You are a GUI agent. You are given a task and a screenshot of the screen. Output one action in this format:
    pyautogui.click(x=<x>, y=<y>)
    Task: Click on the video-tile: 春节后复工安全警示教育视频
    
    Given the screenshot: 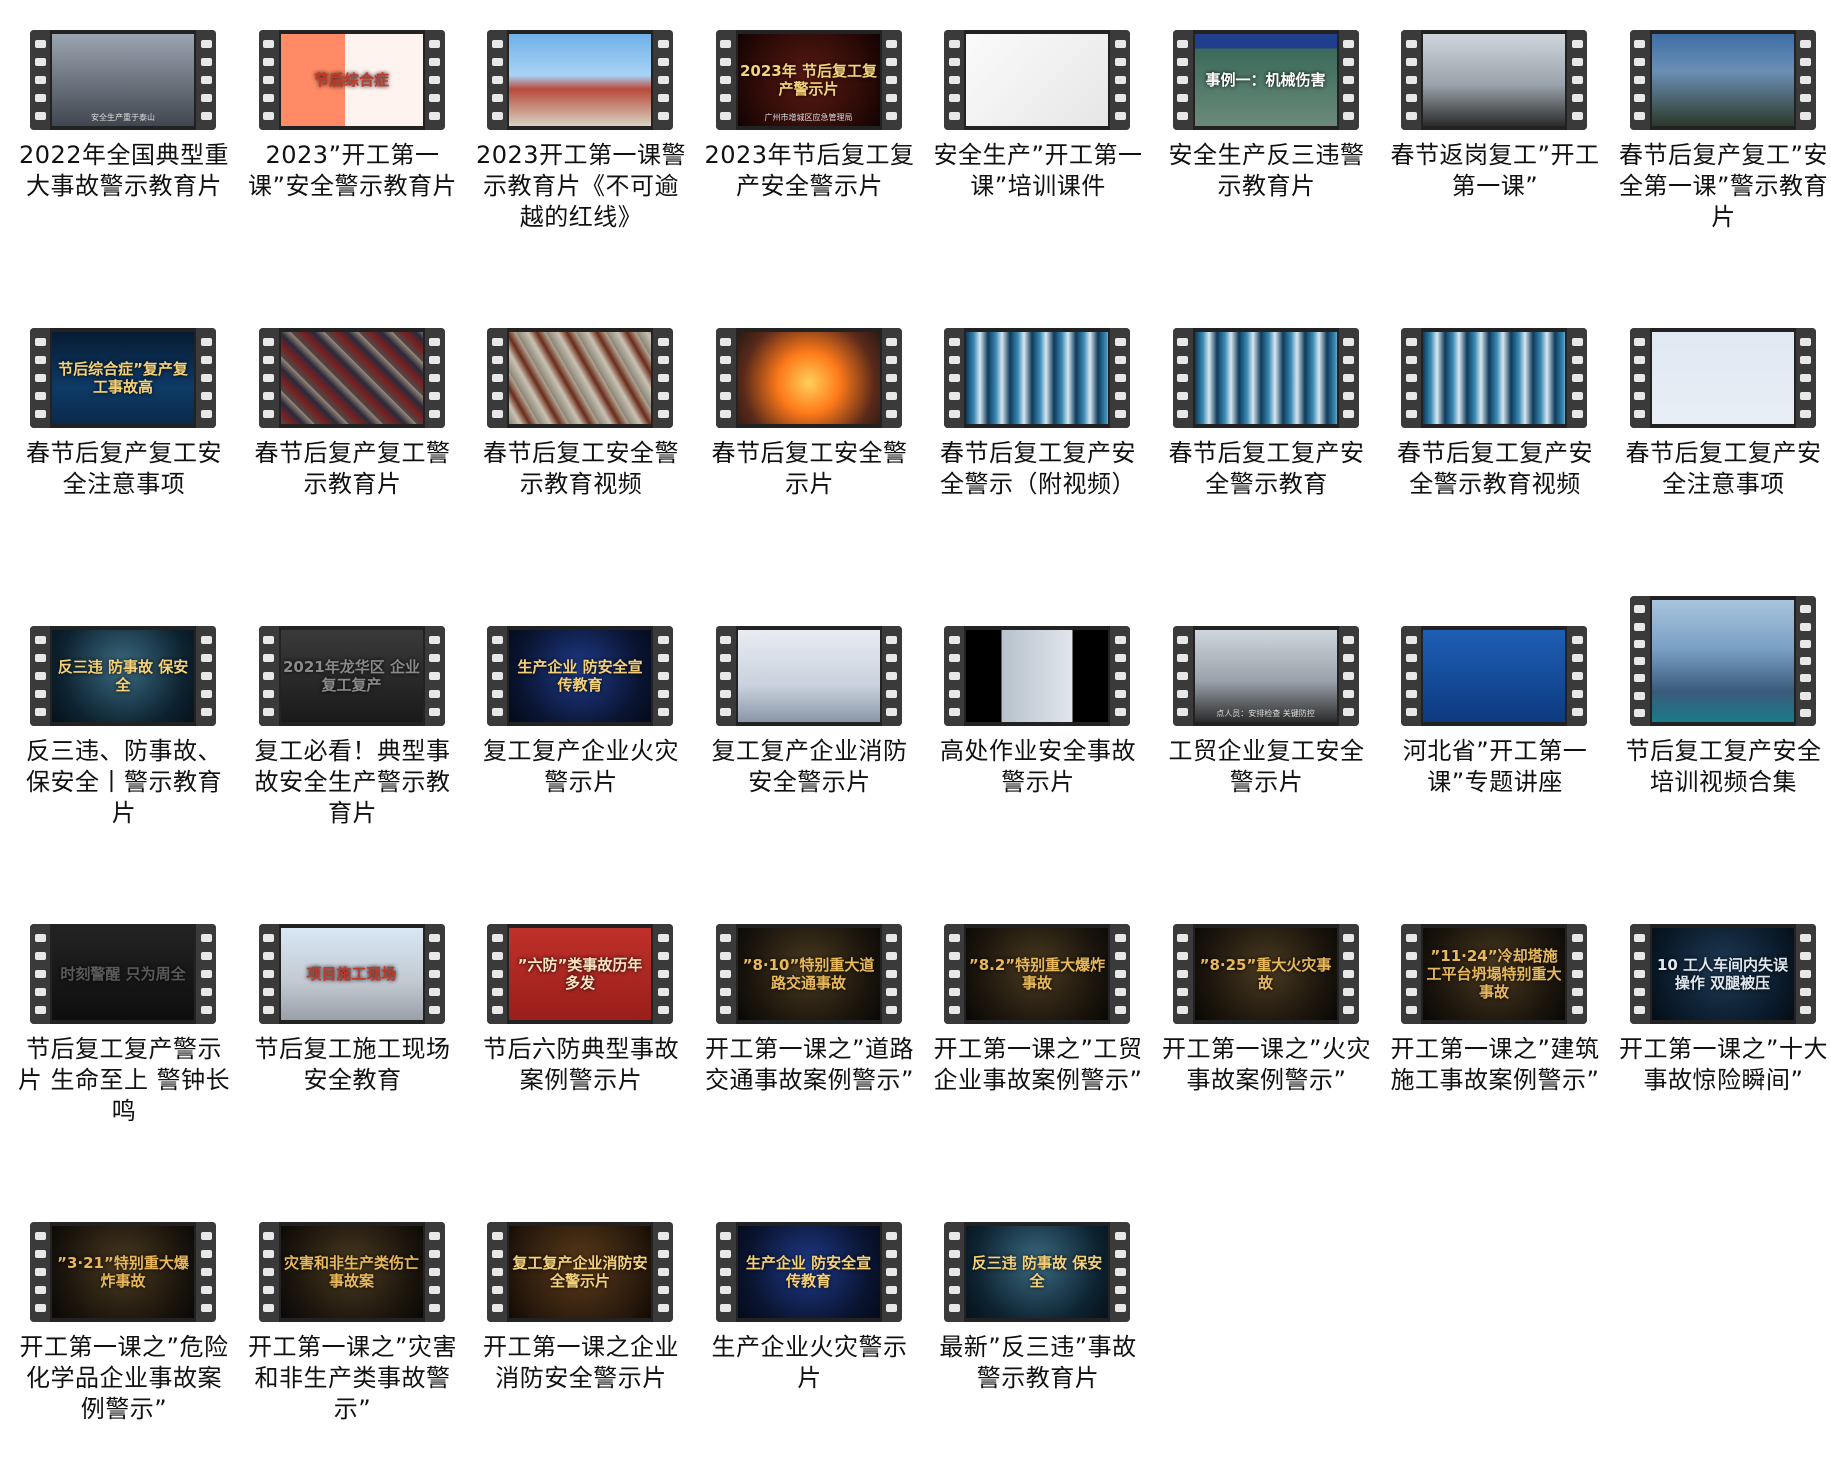 What is the action you would take?
    pyautogui.click(x=571, y=440)
    